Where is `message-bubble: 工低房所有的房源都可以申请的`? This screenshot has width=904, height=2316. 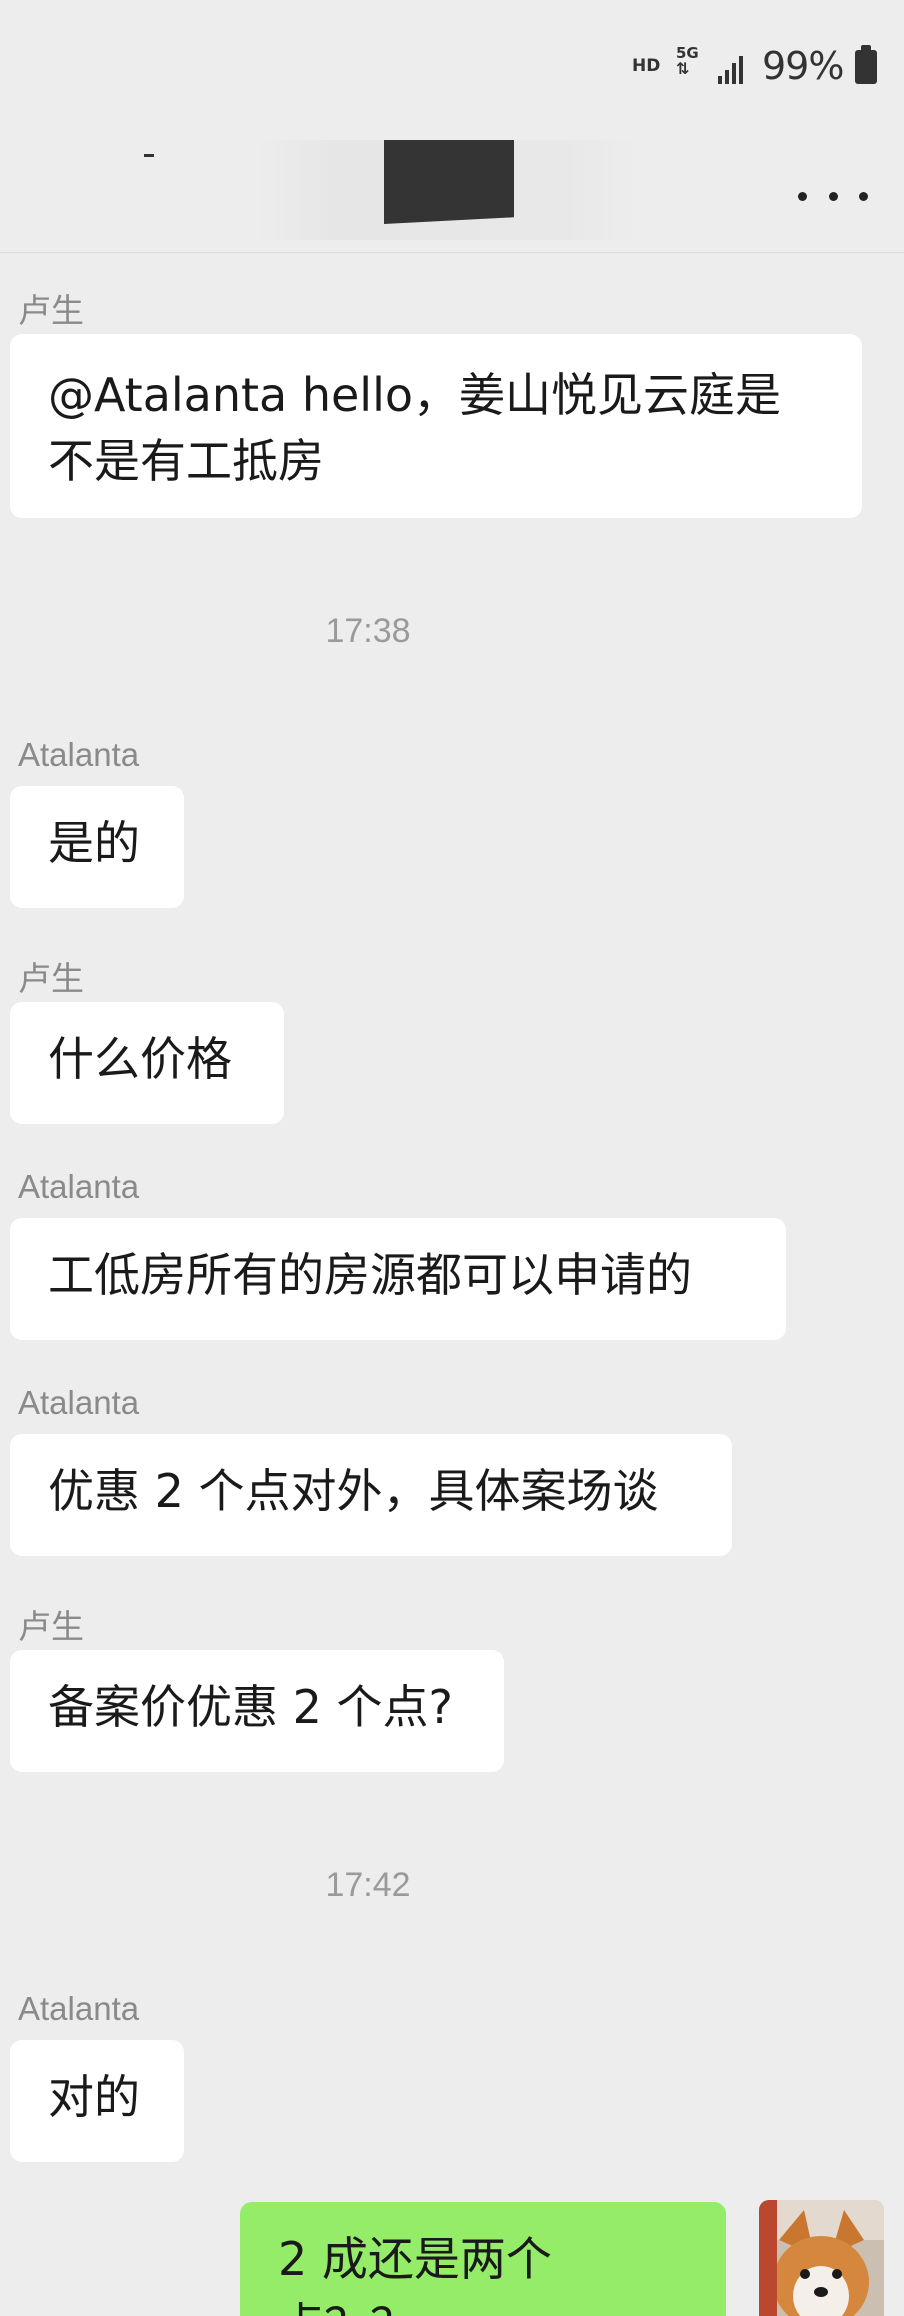
message-bubble: 工低房所有的房源都可以申请的 is located at coordinates (398, 1279).